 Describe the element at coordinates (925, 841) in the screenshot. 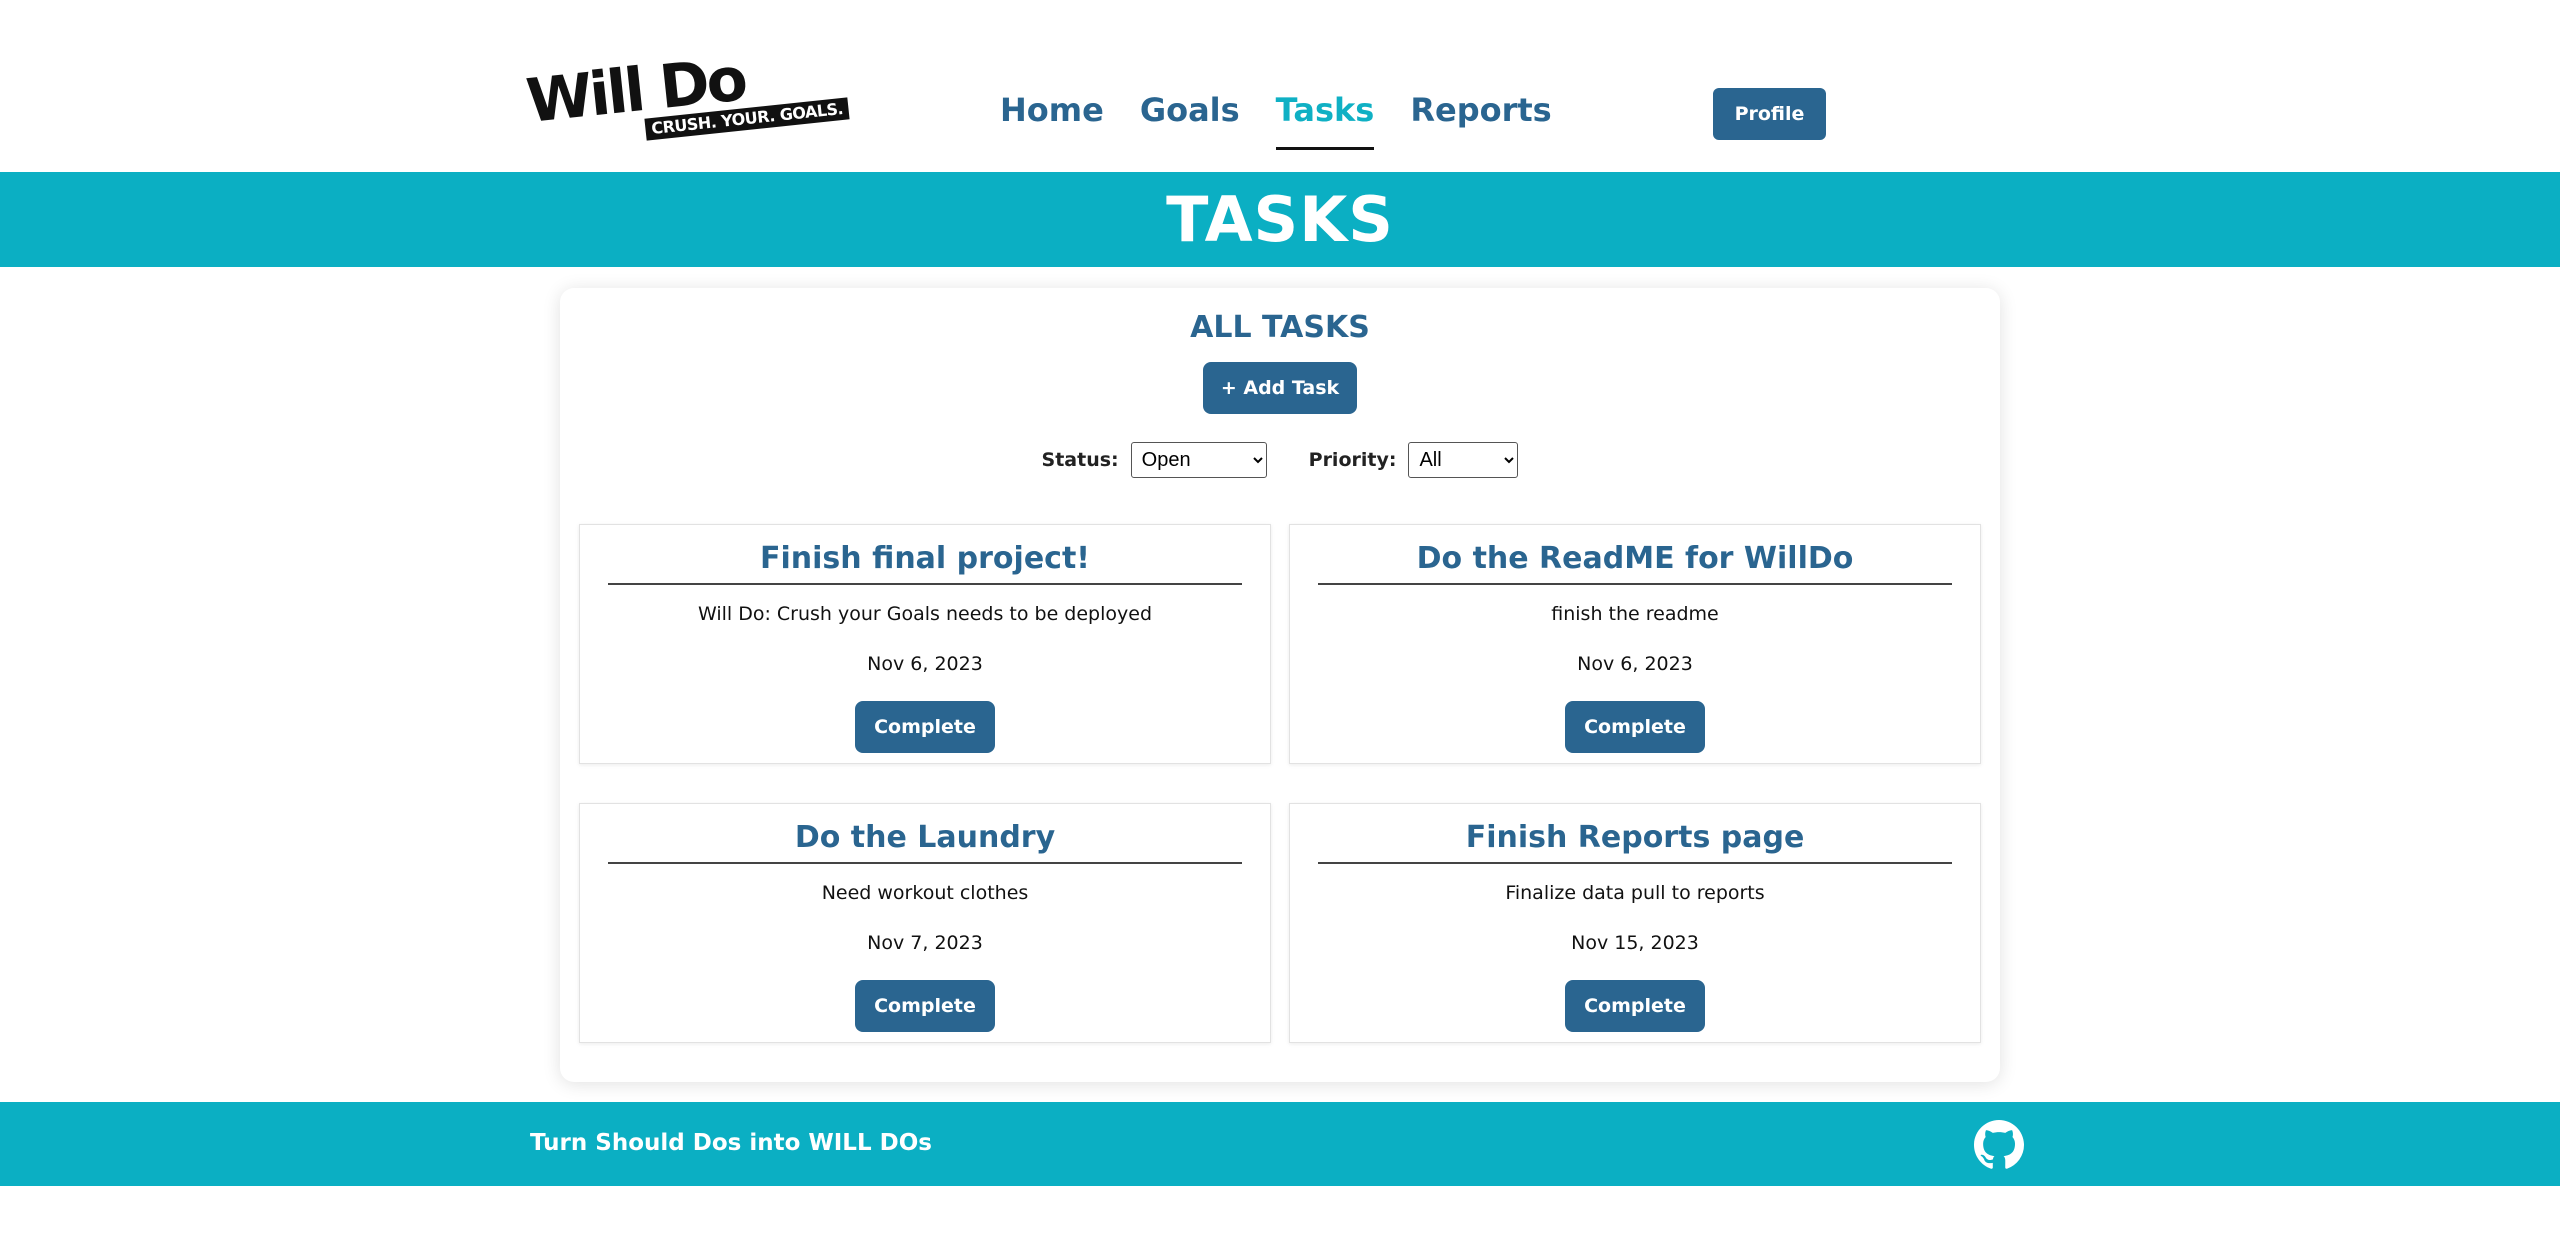

I see `task-title: Do the Laundry` at that location.